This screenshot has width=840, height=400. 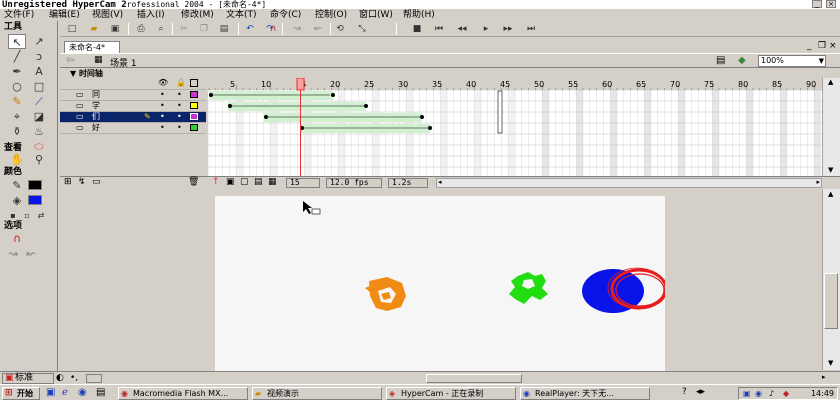 What do you see at coordinates (13, 253) in the screenshot?
I see `smooth-option-icon: ↝` at bounding box center [13, 253].